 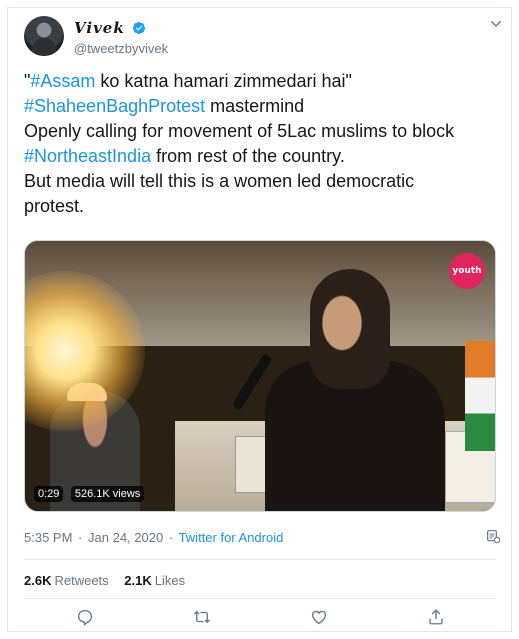 I want to click on retweet-button, so click(x=203, y=618).